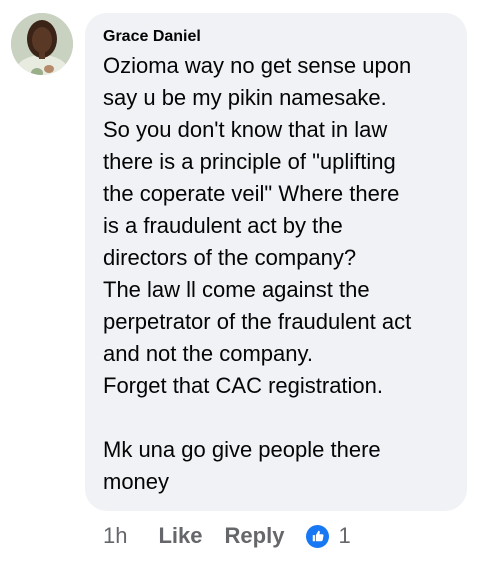 The width and height of the screenshot is (480, 564). What do you see at coordinates (344, 535) in the screenshot?
I see `reaction-count: 1` at bounding box center [344, 535].